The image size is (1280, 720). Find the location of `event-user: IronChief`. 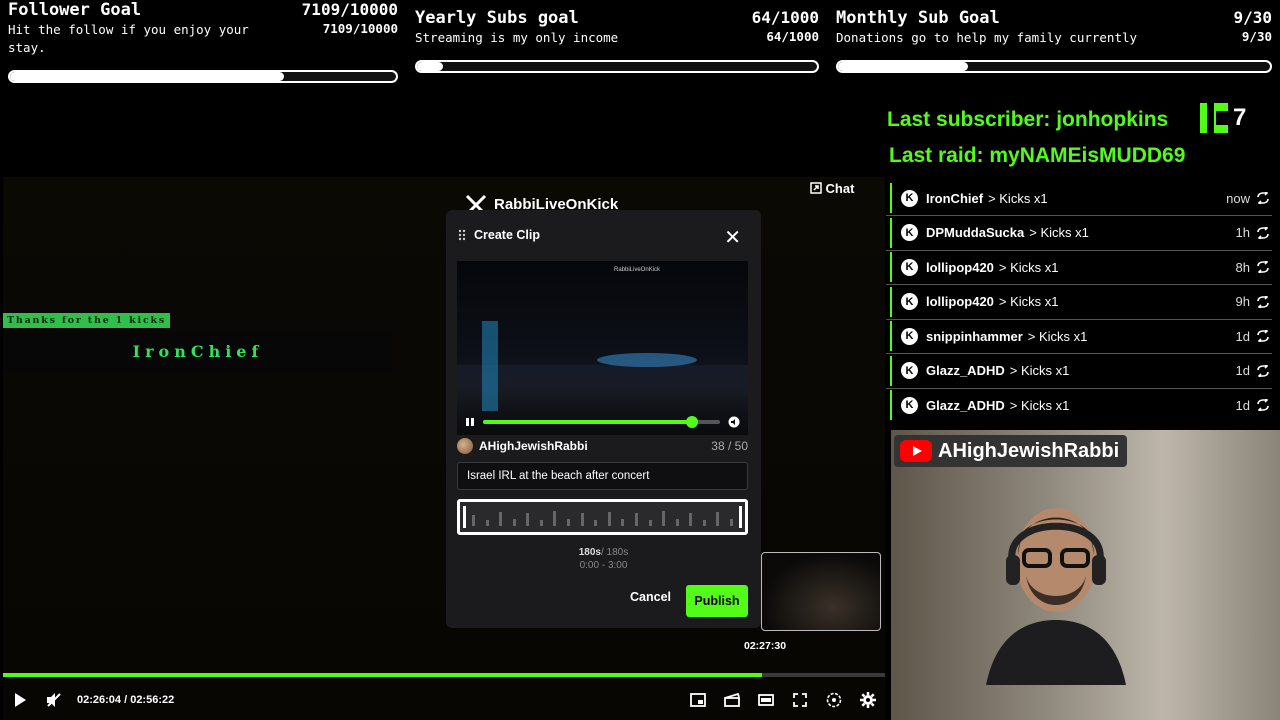

event-user: IronChief is located at coordinates (955, 198).